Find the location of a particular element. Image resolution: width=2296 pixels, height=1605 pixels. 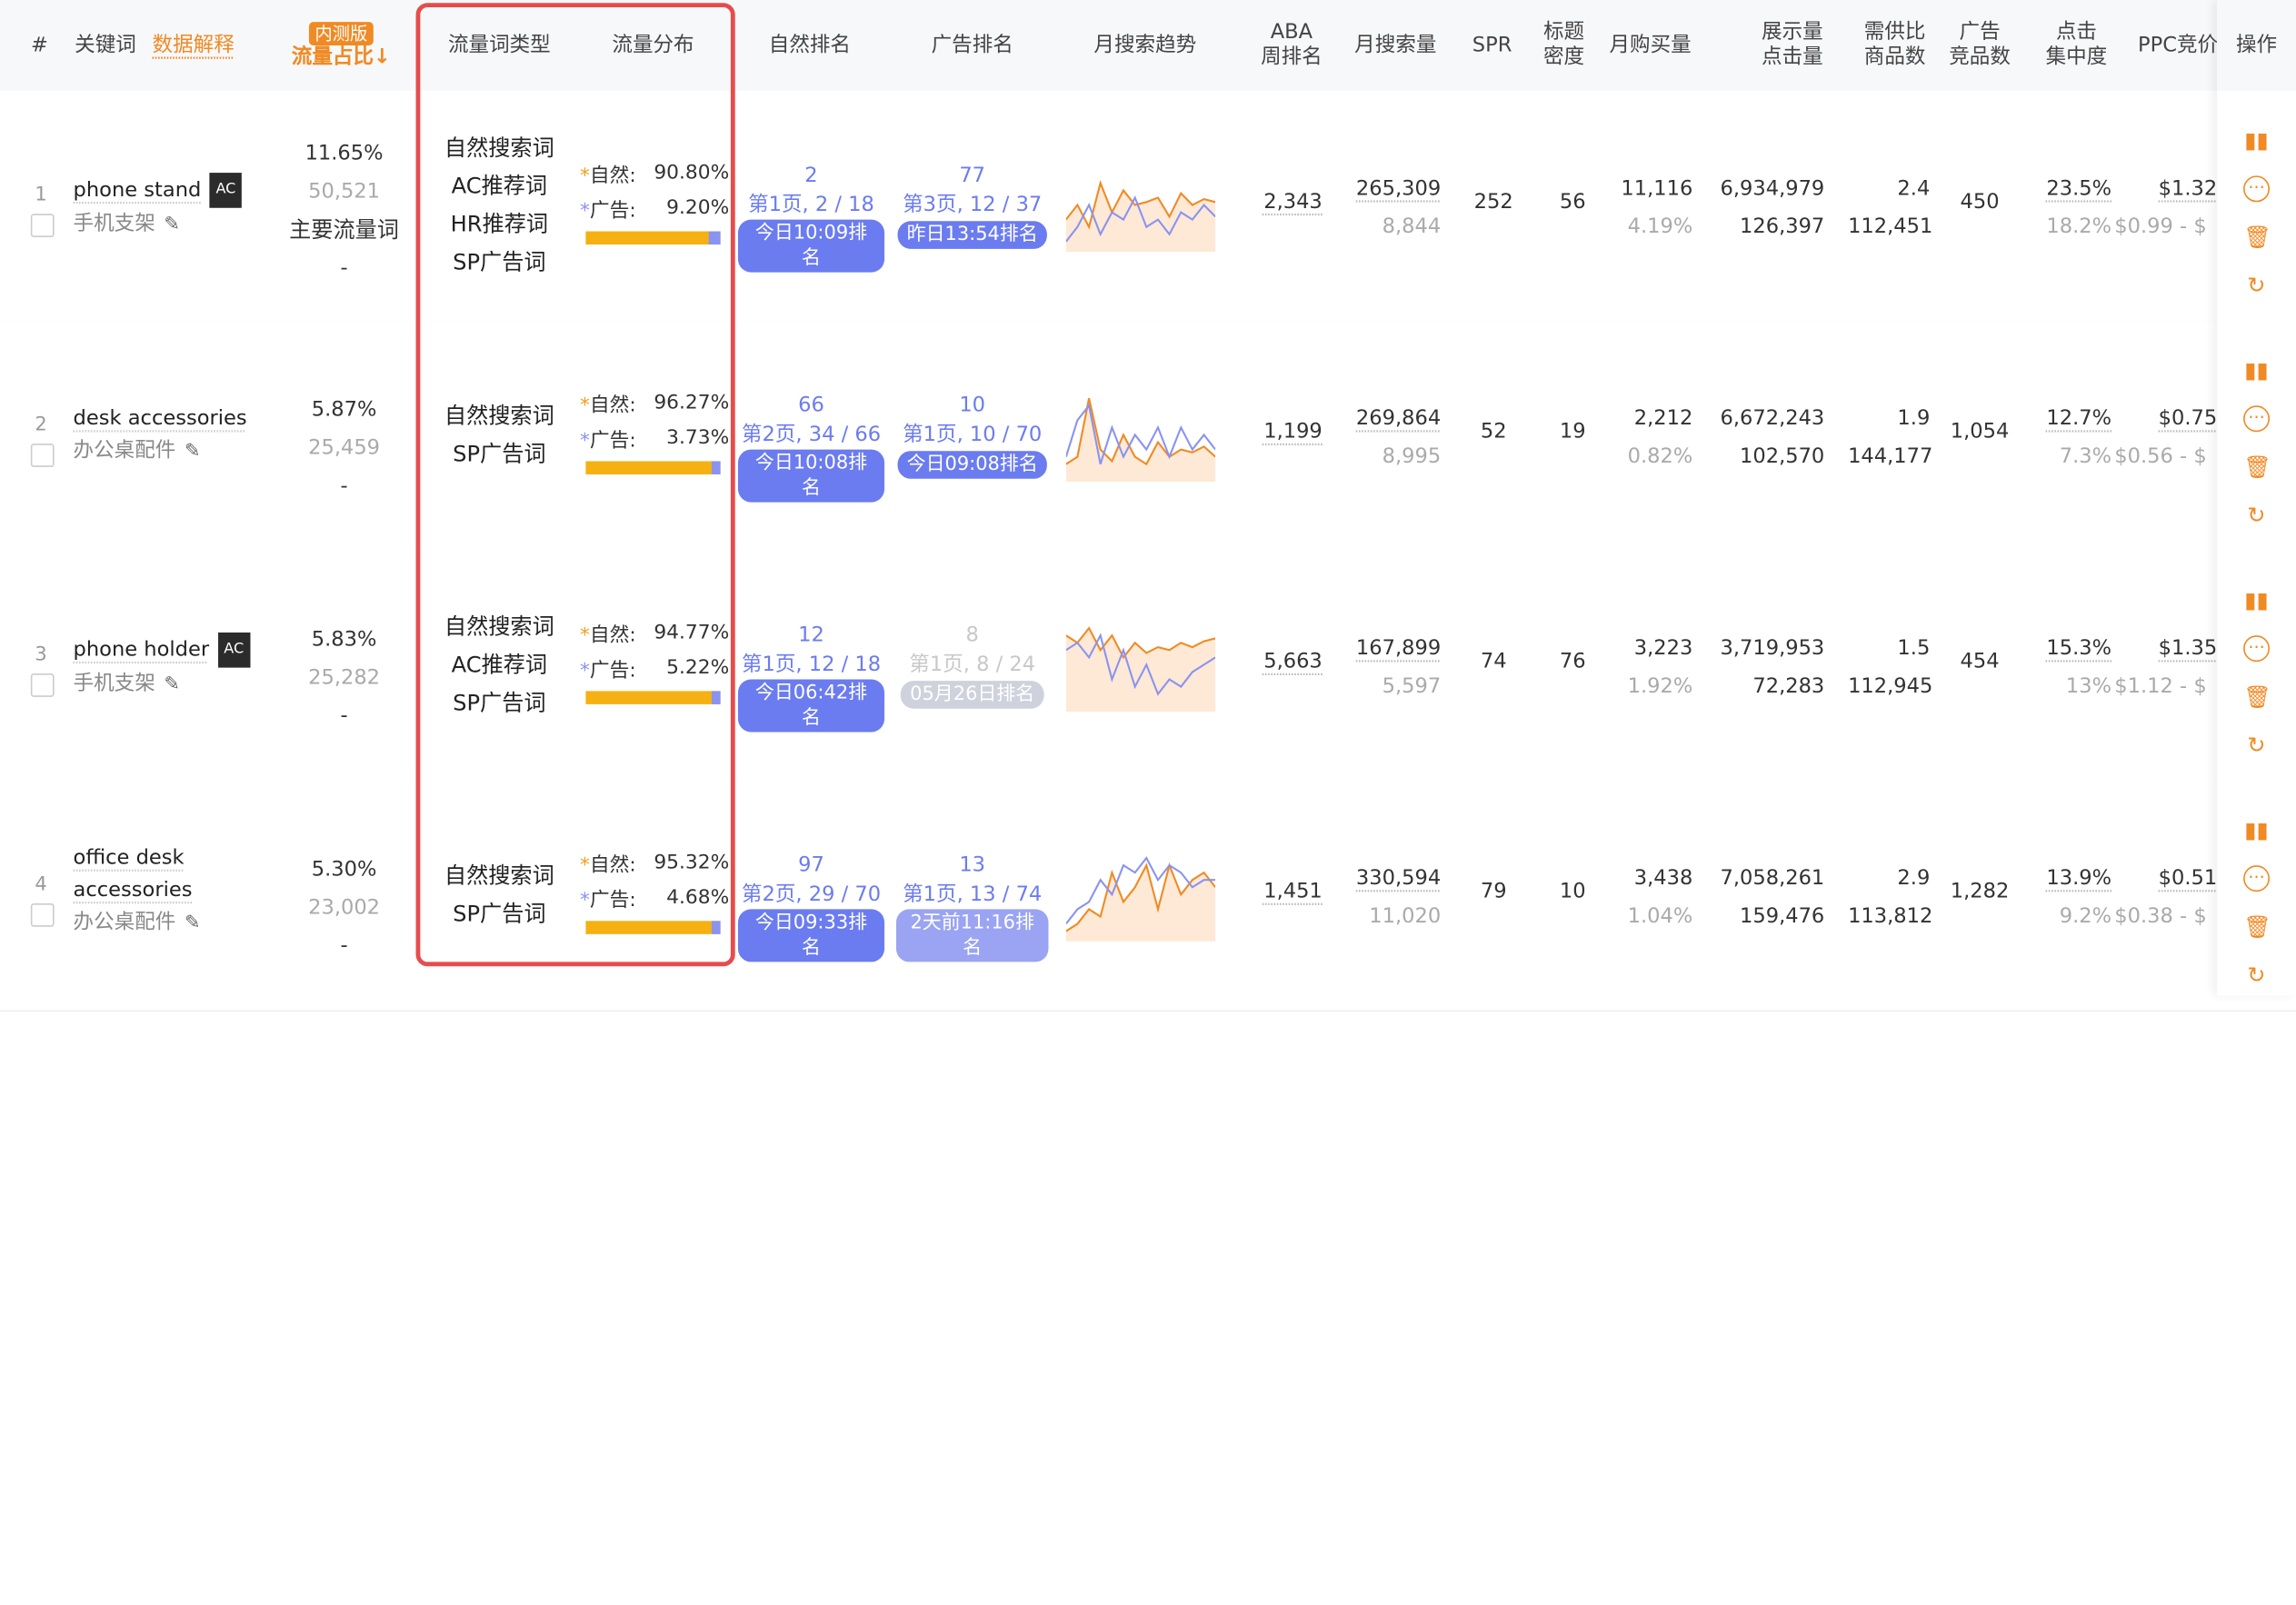

click-concentration-sub: 7.3% is located at coordinates (2085, 456).